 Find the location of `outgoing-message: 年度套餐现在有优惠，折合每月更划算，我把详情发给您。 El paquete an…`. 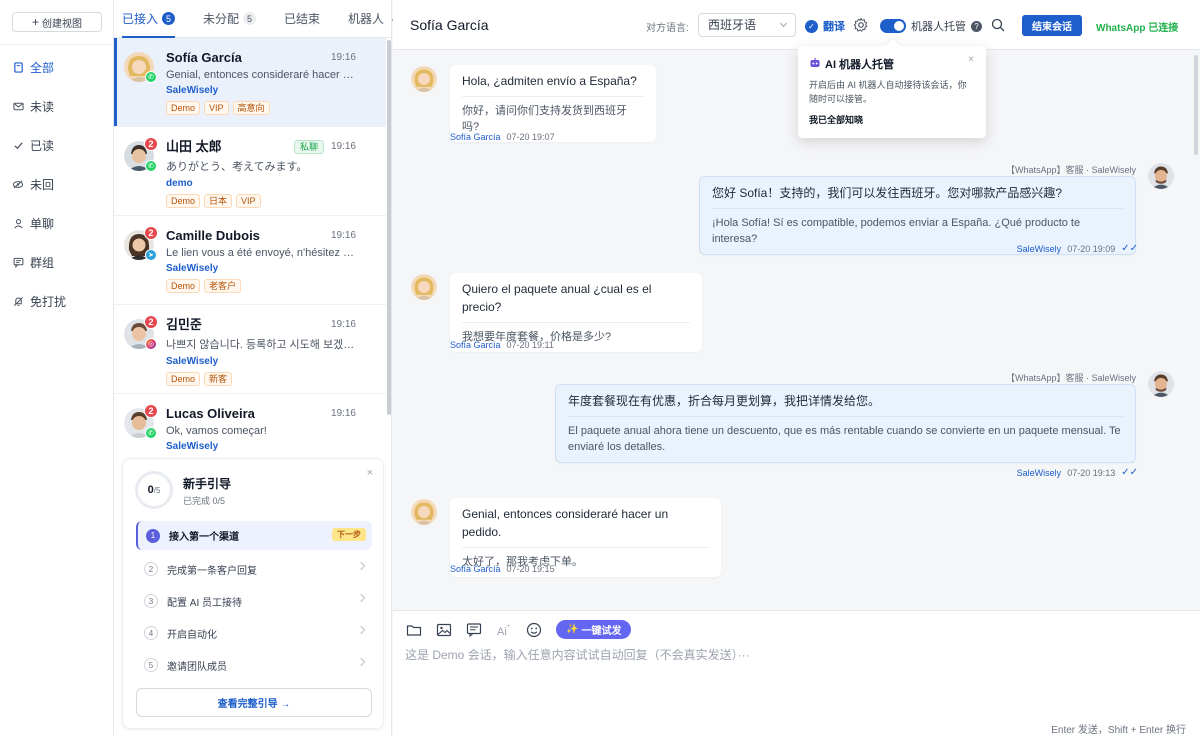

outgoing-message: 年度套餐现在有优惠，折合每月更划算，我把详情发给您。 El paquete an… is located at coordinates (845, 423).